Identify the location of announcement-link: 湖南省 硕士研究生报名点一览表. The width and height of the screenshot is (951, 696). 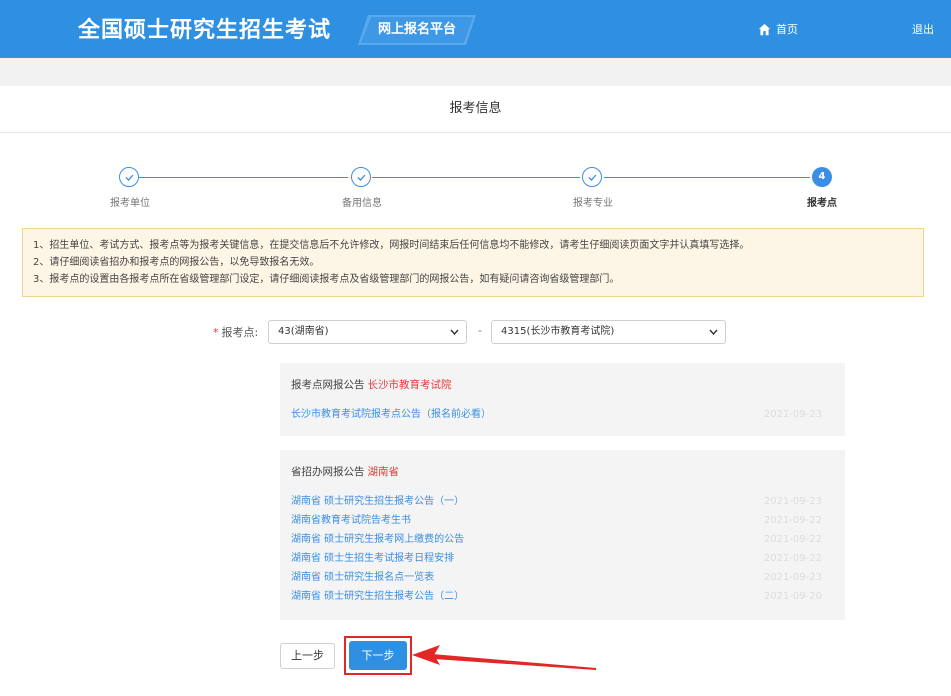
(362, 577).